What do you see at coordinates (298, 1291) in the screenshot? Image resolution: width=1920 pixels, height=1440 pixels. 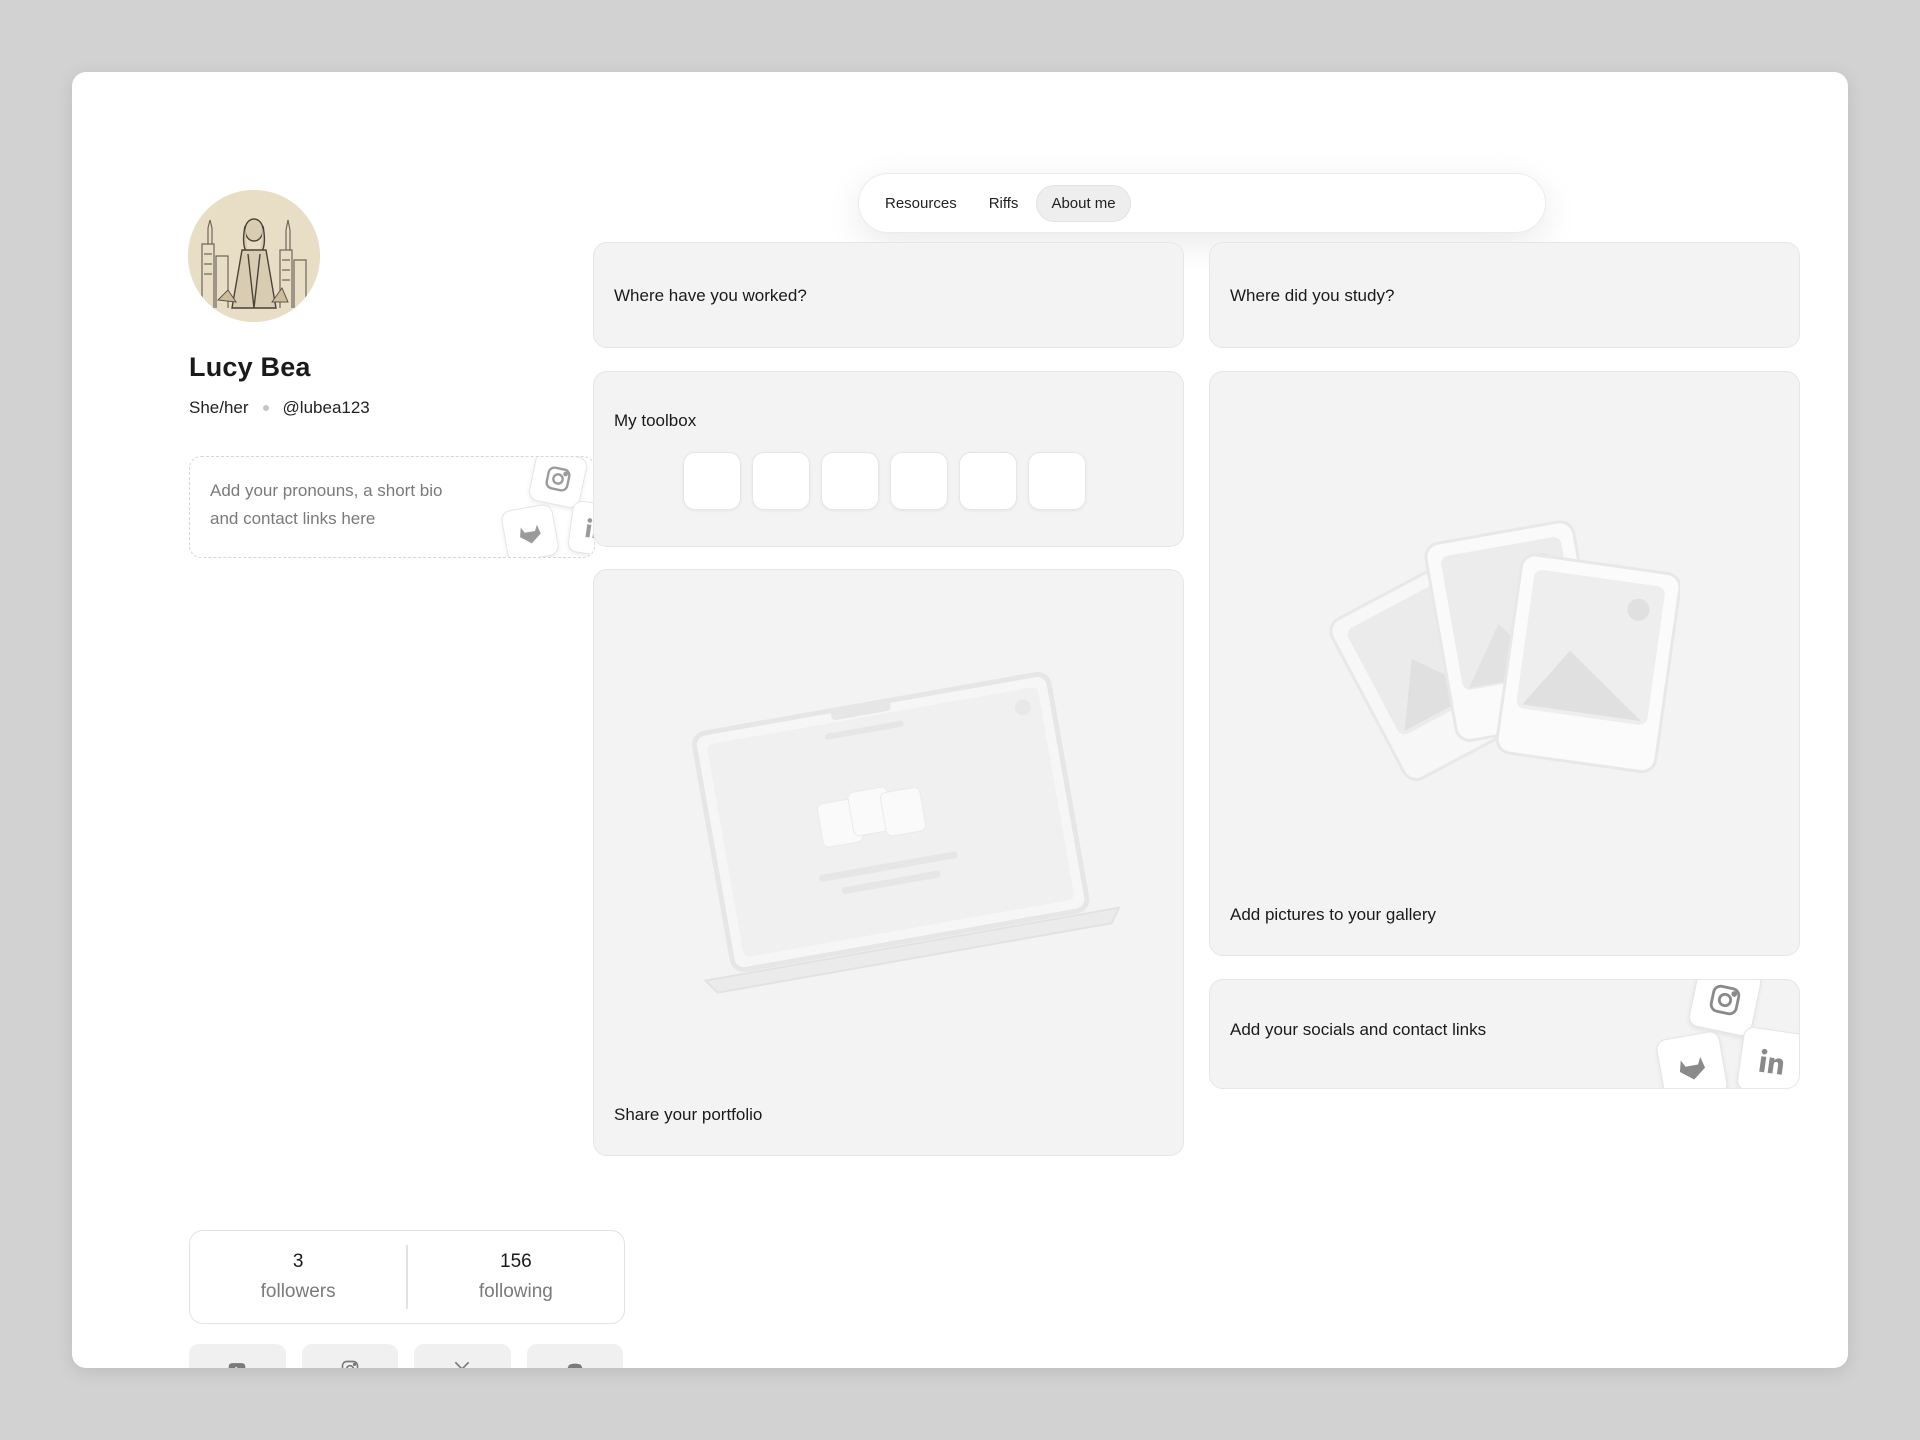 I see `followers-label: followers` at bounding box center [298, 1291].